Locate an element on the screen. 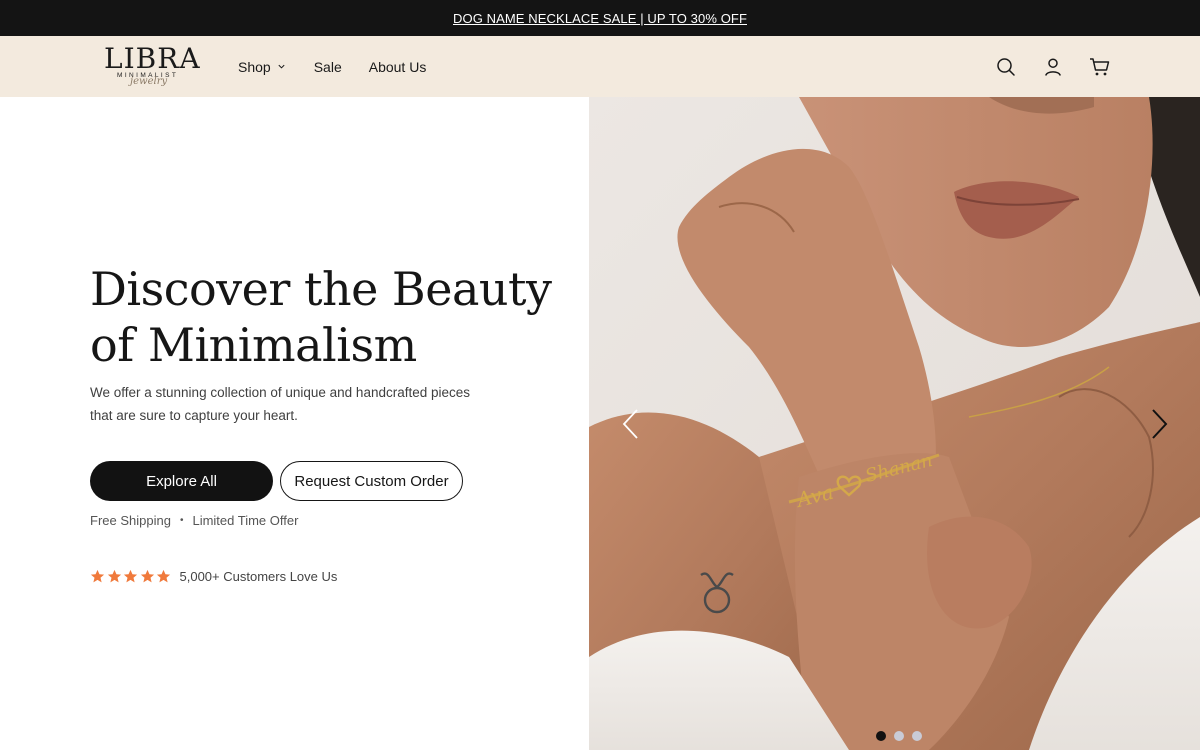  logo: LIBRA MINIMALIST jewelry is located at coordinates (154, 67).